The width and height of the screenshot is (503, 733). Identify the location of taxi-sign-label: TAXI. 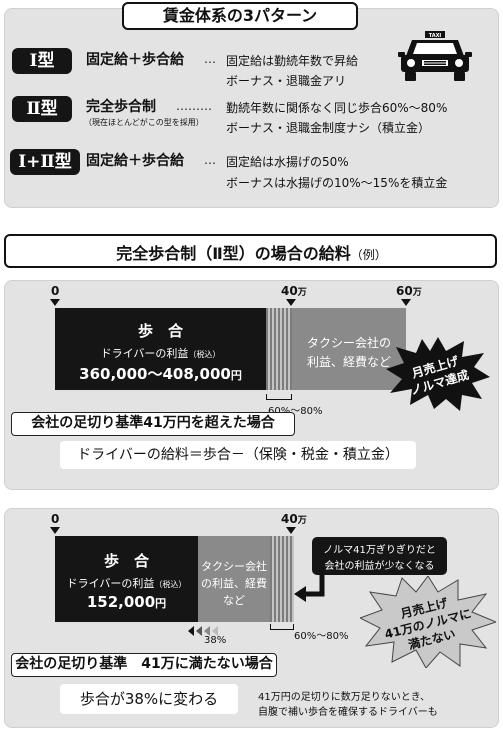
(435, 36).